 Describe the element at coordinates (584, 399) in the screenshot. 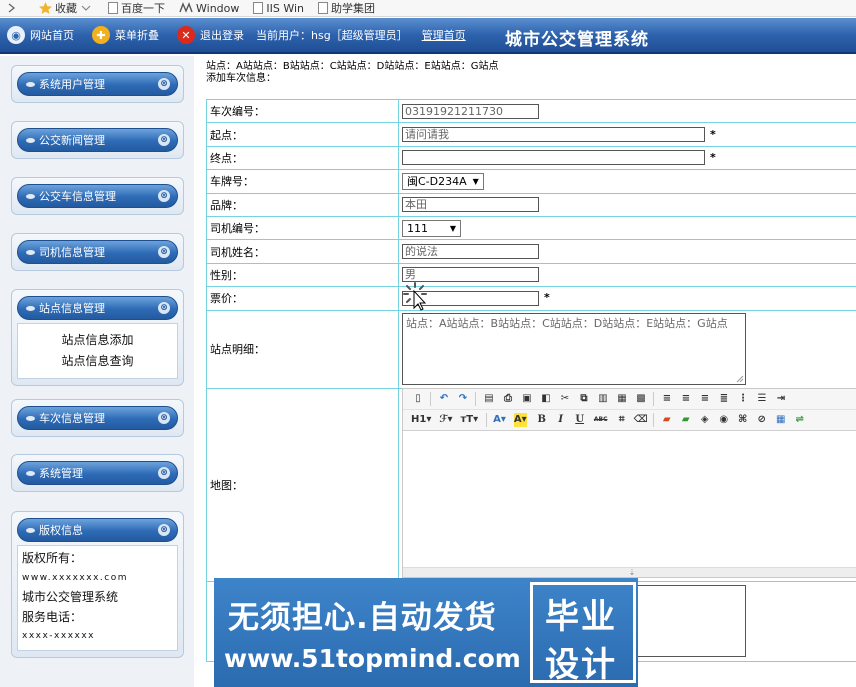

I see `copy-icon: ⧉` at that location.